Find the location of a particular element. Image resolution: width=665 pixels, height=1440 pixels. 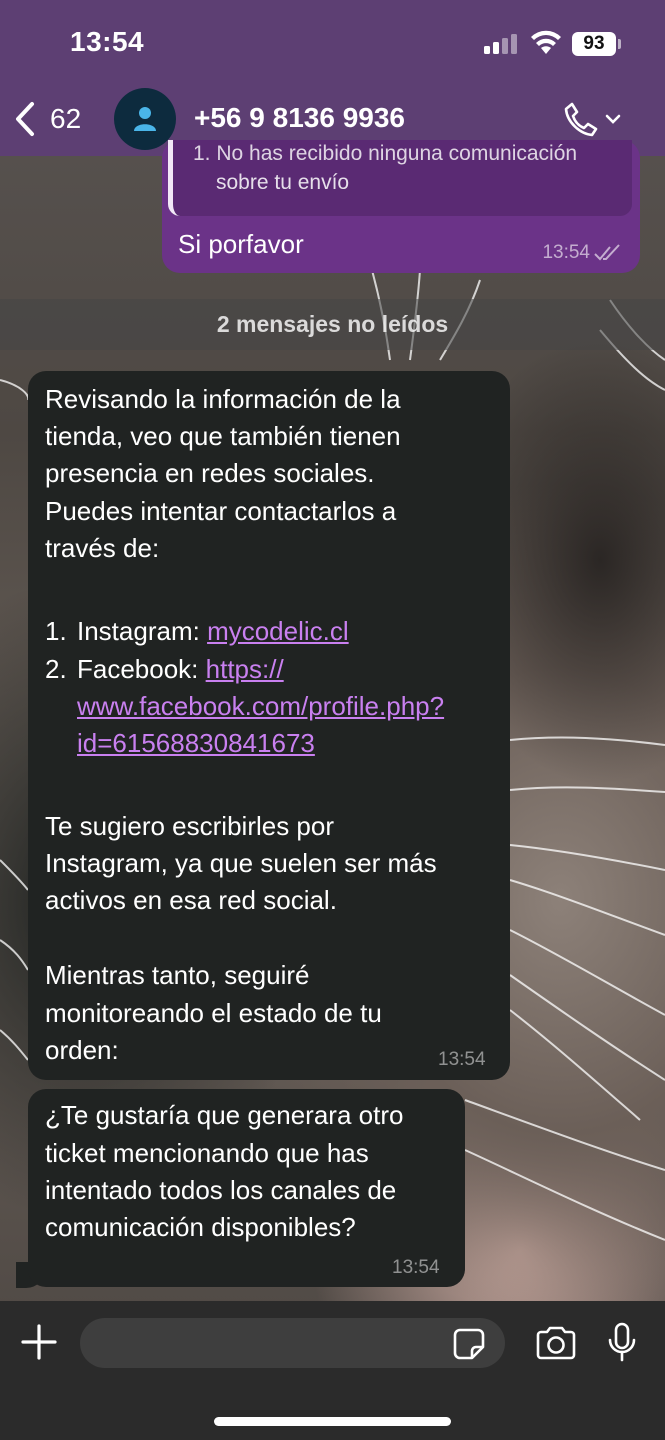

message-text-line: orden: is located at coordinates (82, 1050).